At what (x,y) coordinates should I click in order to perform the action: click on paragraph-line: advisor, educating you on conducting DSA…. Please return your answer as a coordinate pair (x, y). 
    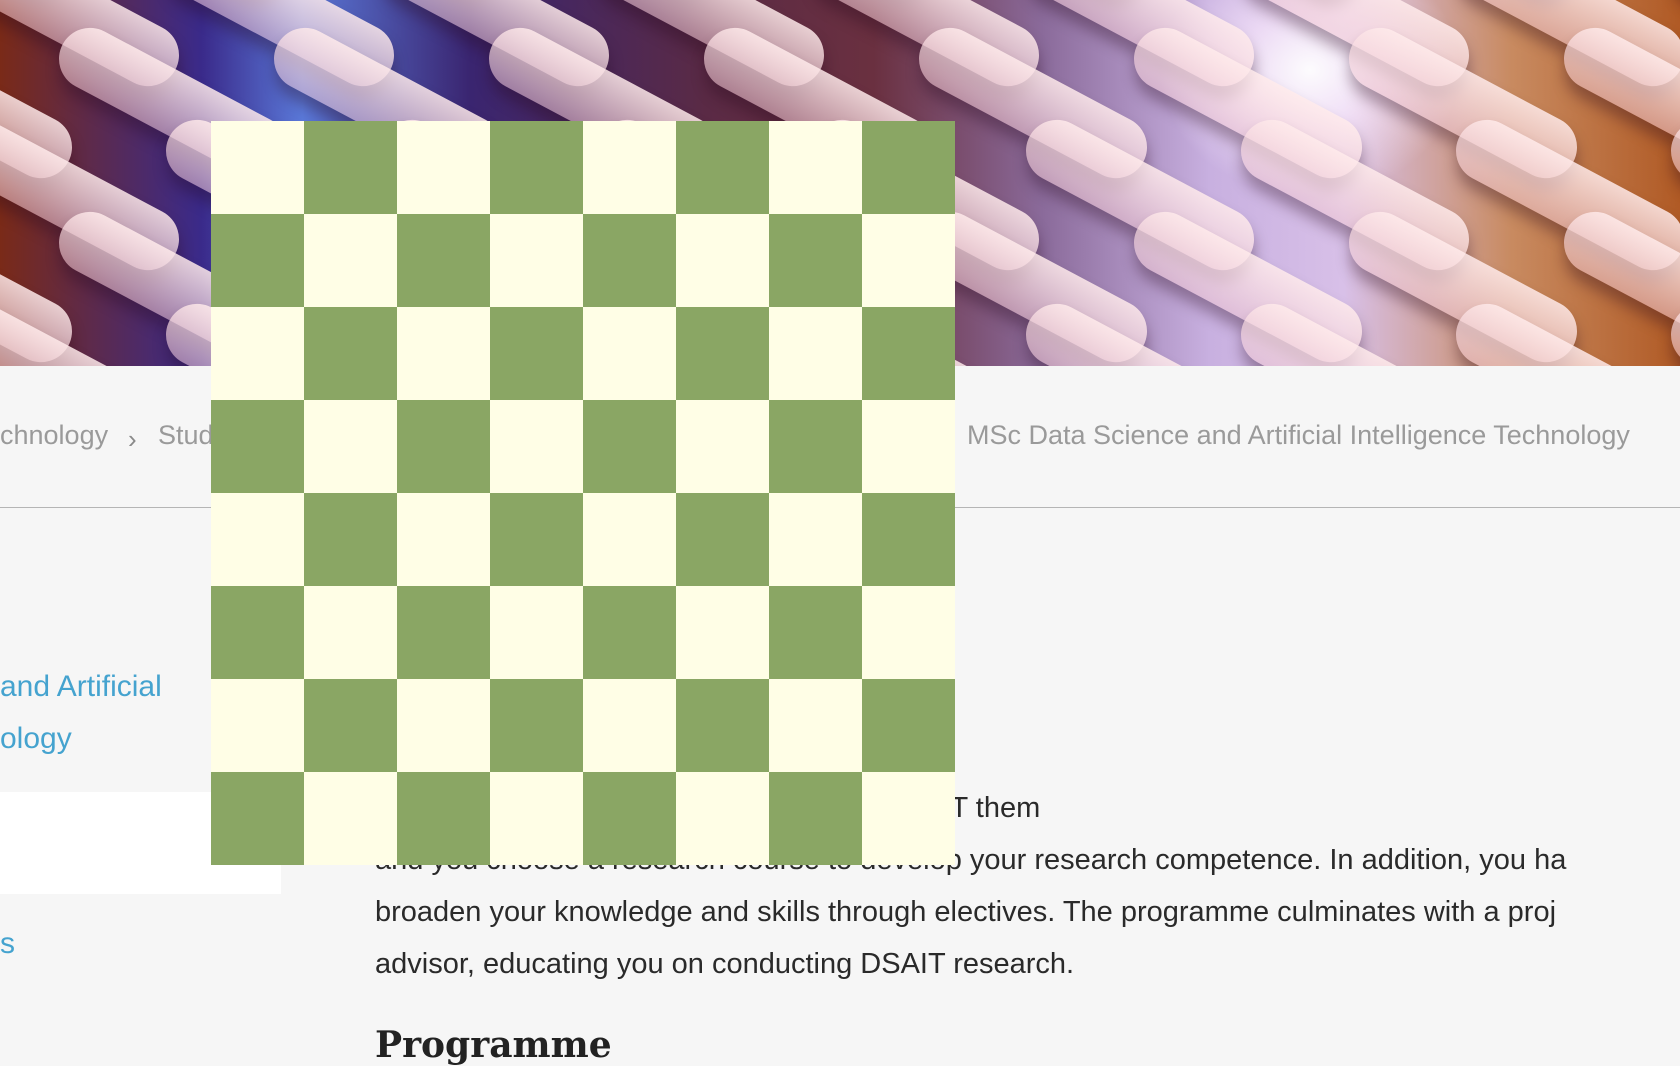
    Looking at the image, I should click on (725, 964).